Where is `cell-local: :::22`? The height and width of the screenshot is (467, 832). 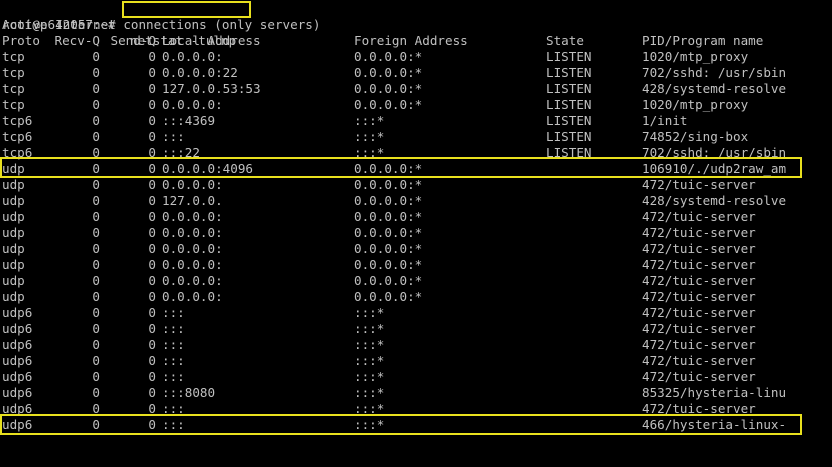
cell-local: :::22 is located at coordinates (181, 152).